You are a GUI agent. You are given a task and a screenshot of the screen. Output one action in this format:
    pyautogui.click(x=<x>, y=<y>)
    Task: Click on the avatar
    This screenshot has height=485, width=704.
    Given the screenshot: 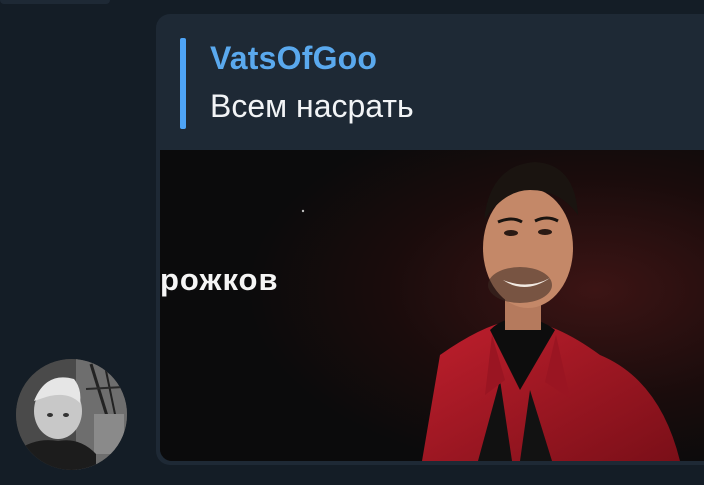 What is the action you would take?
    pyautogui.click(x=71, y=414)
    